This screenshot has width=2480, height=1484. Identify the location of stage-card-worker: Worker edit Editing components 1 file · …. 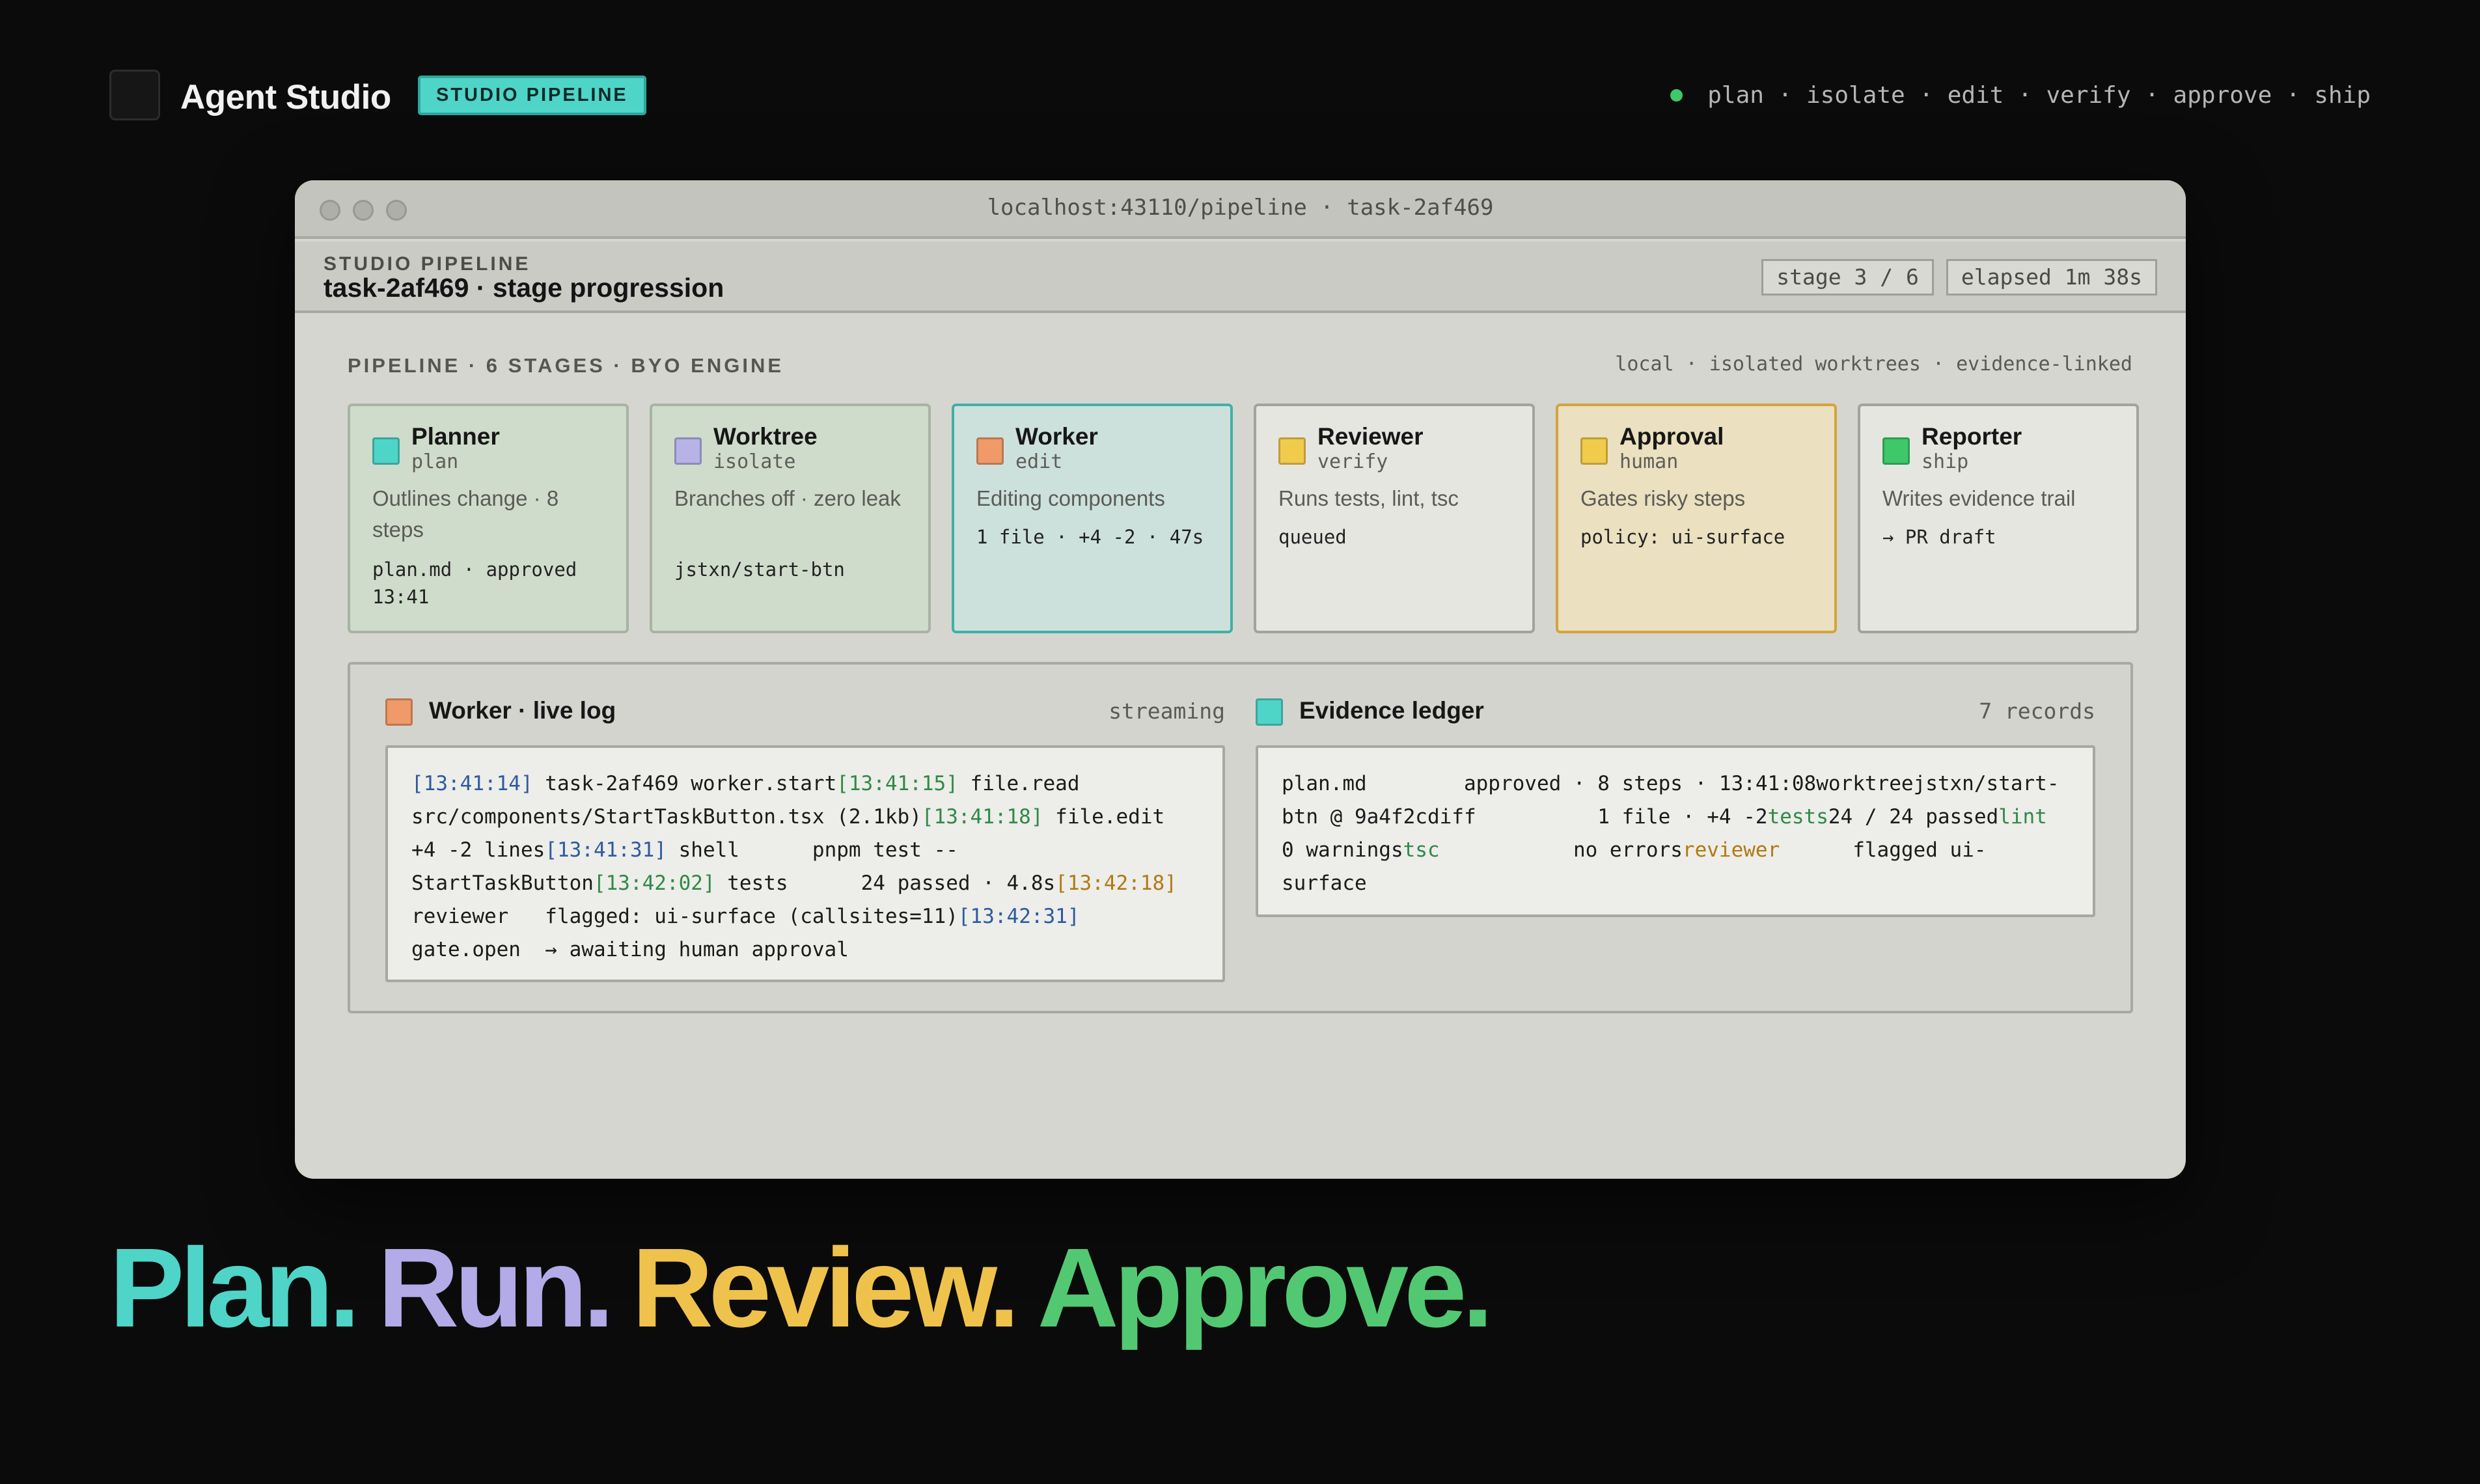
(1092, 518).